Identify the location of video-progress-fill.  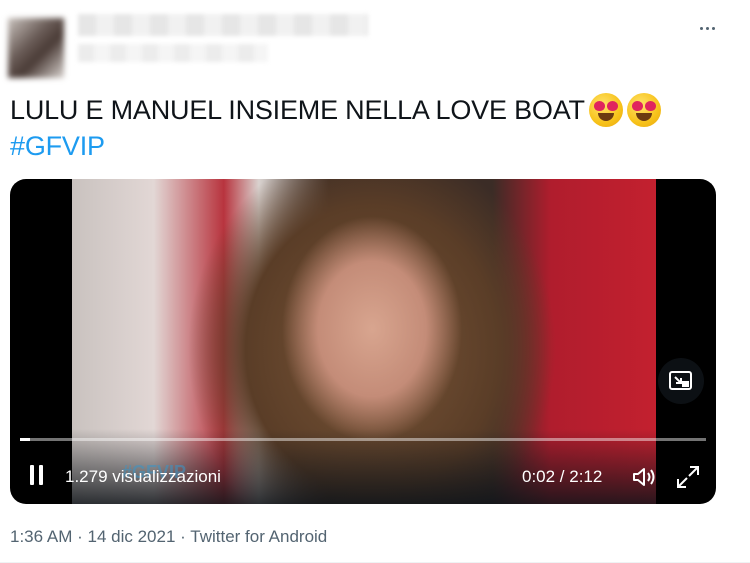
(25, 439).